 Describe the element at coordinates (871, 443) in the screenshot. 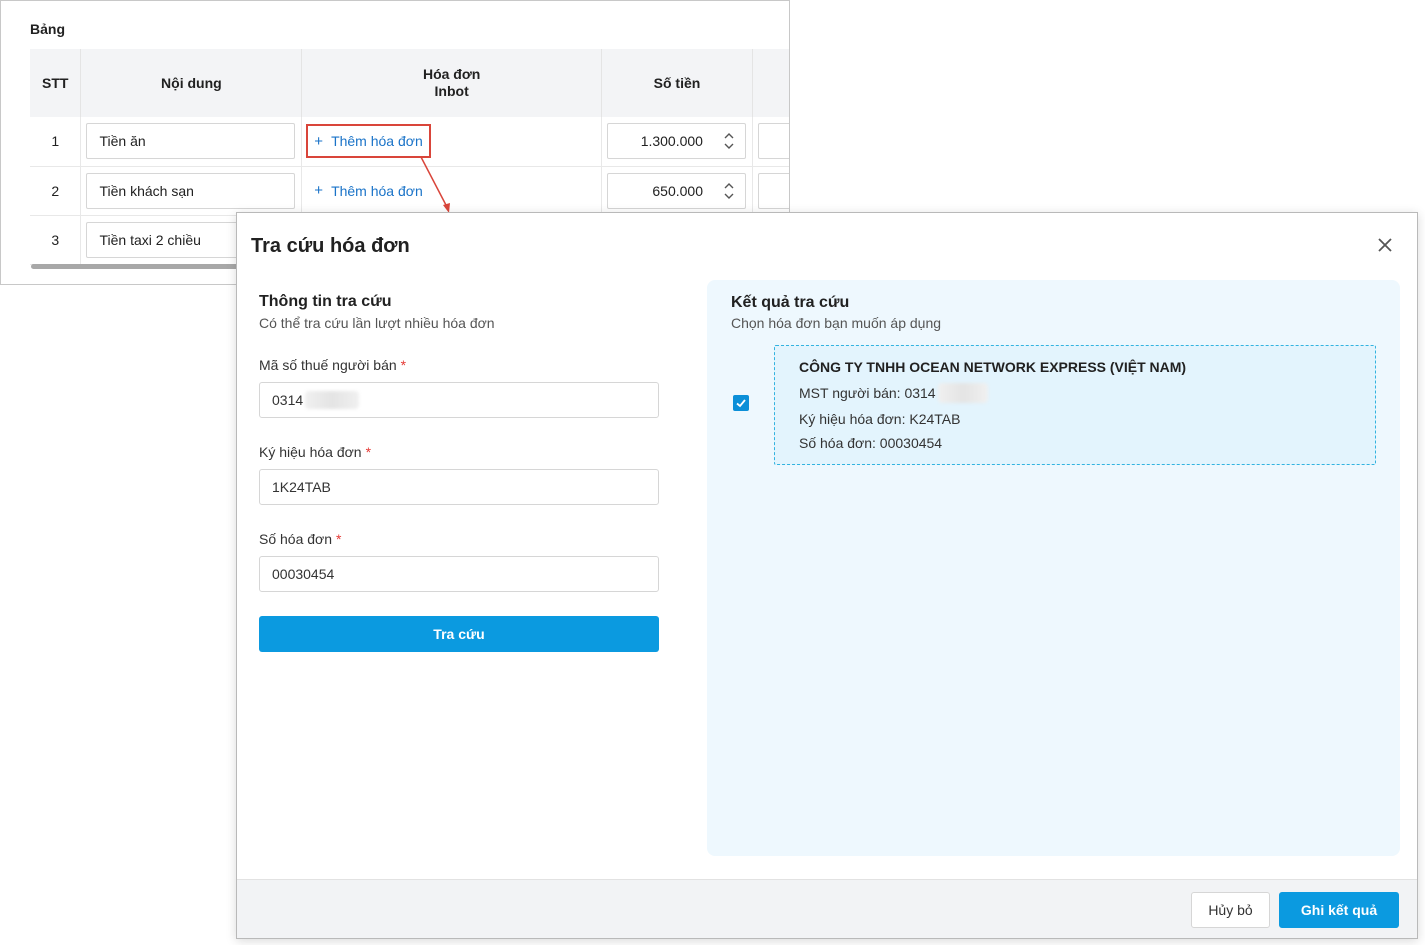

I see `result-invoice-number: Số hóa đơn: 00030454` at that location.